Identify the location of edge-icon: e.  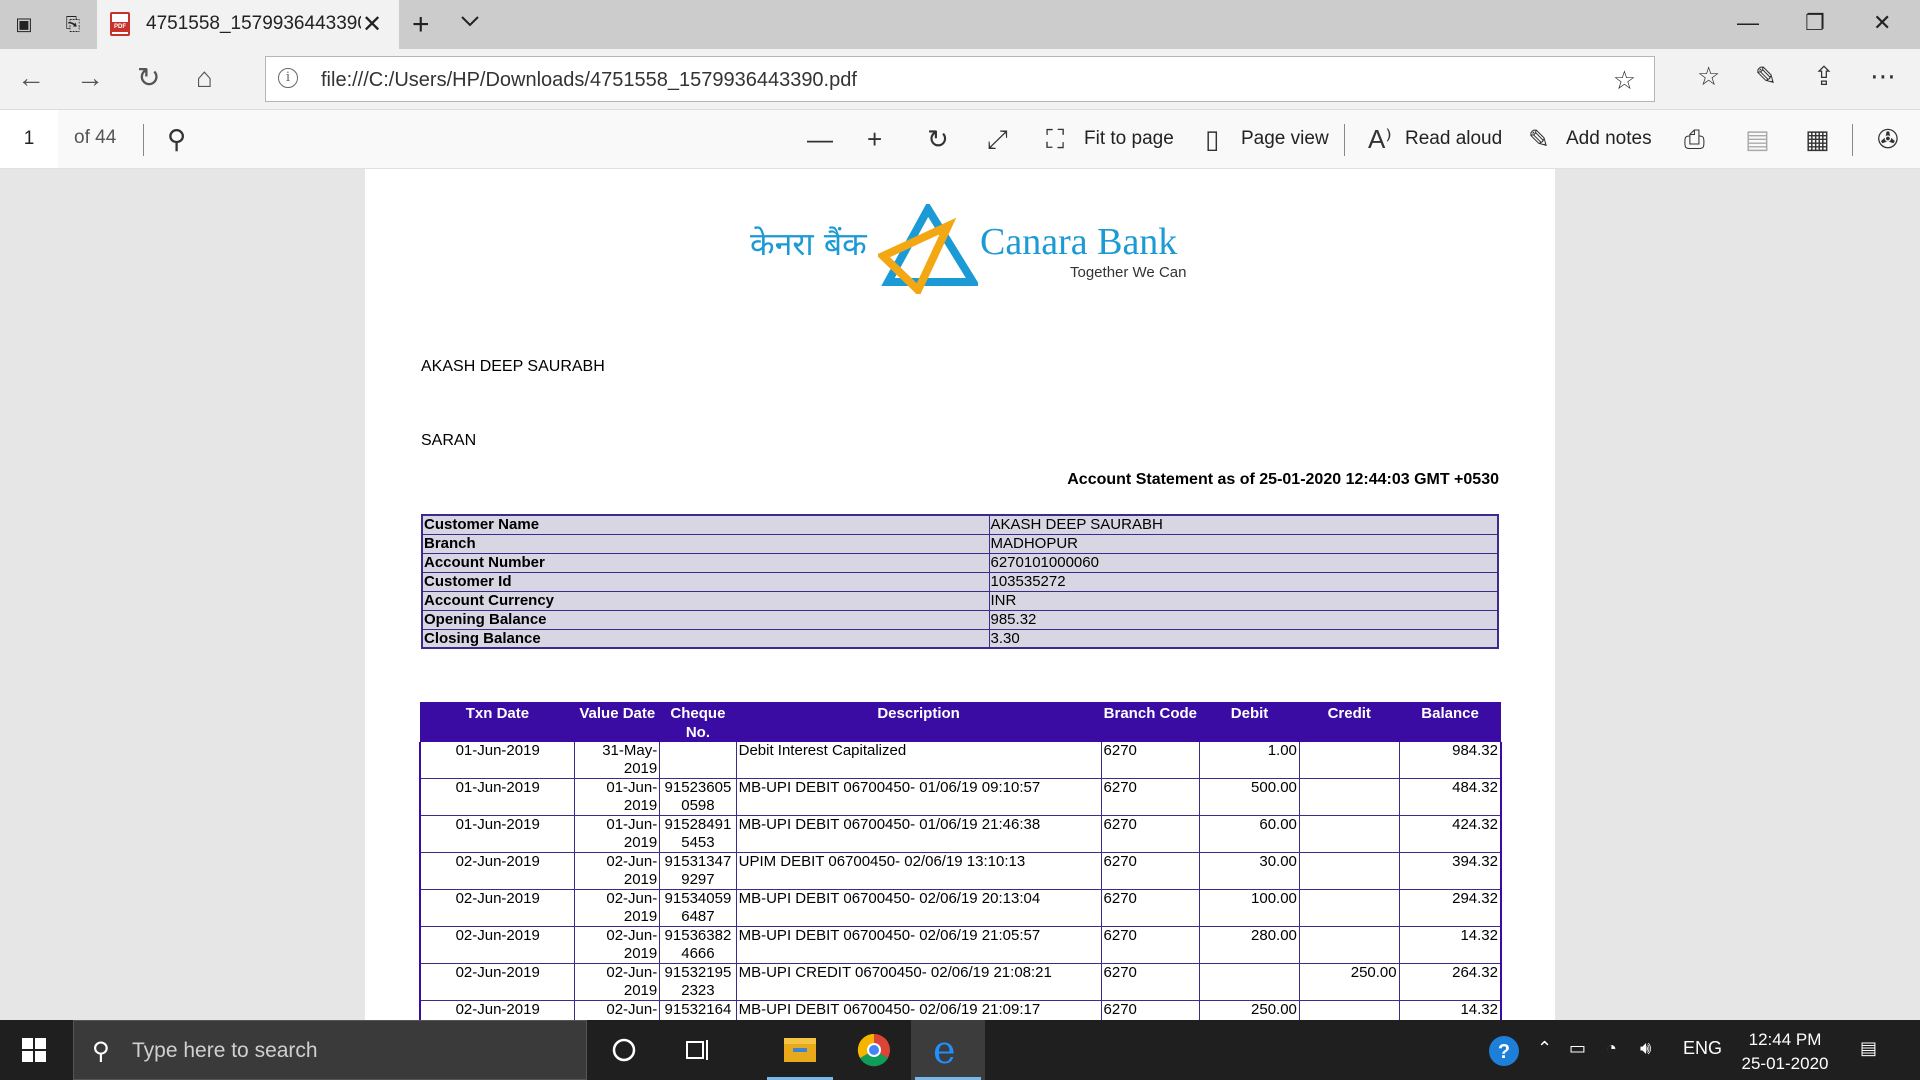
(948, 1050).